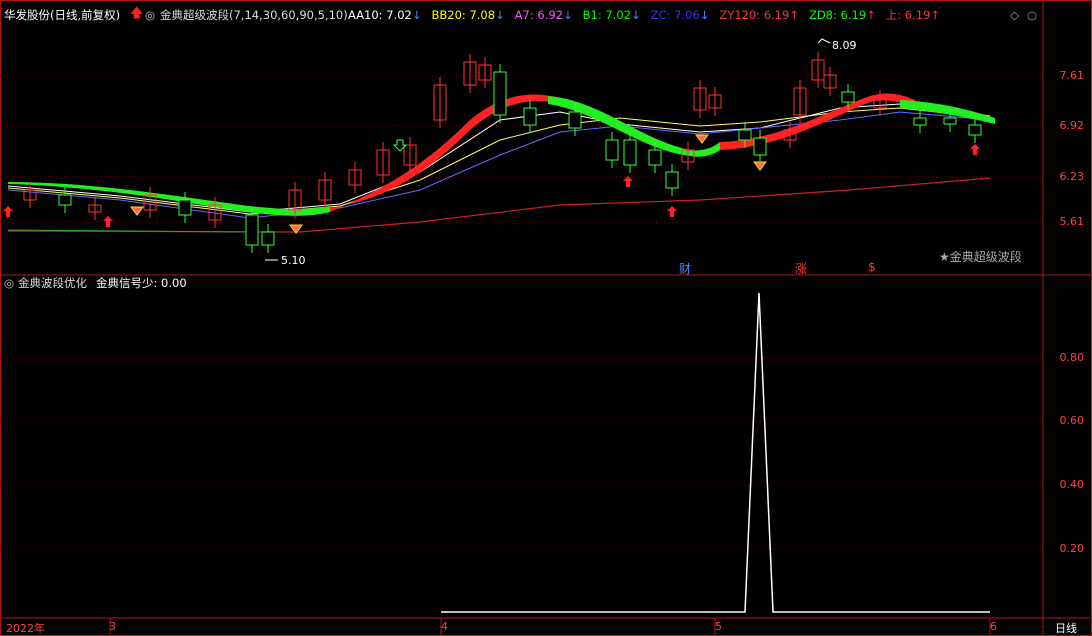  What do you see at coordinates (1072, 484) in the screenshot?
I see `y-tick-lower-3: 0.40` at bounding box center [1072, 484].